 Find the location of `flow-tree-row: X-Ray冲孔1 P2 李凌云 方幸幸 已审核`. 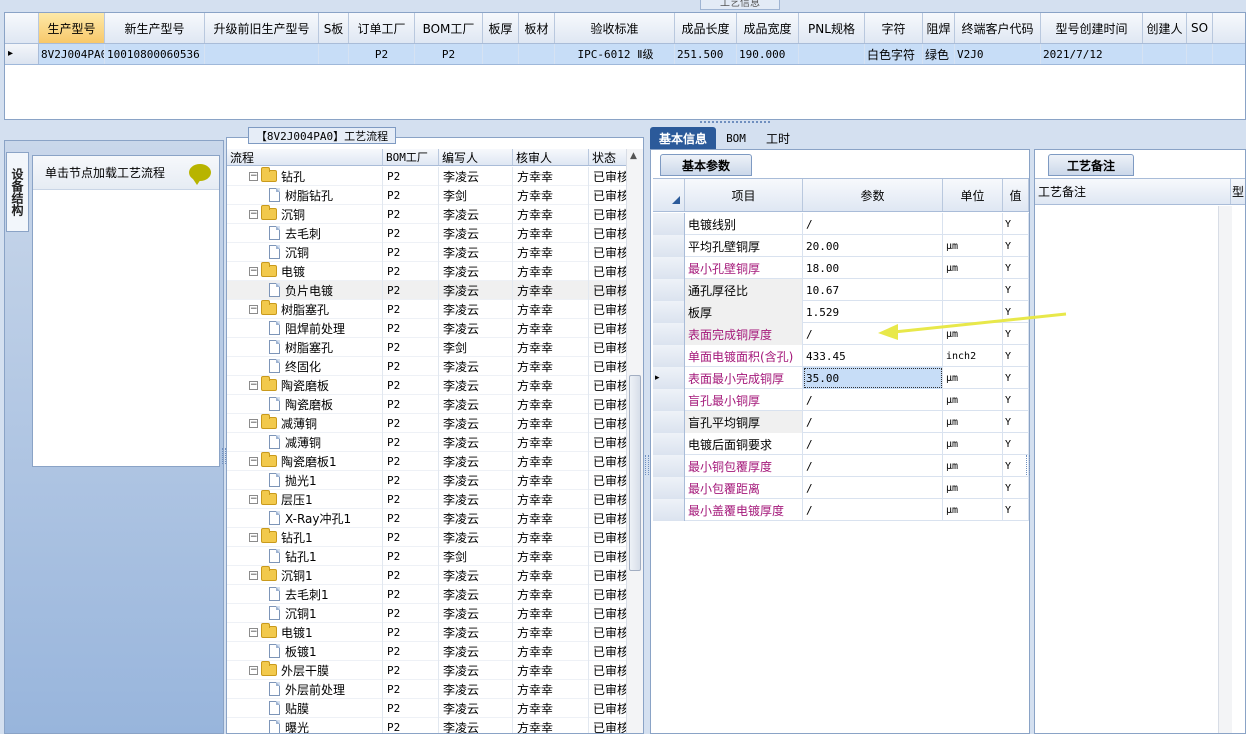

flow-tree-row: X-Ray冲孔1 P2 李凌云 方幸幸 已审核 is located at coordinates (427, 518).